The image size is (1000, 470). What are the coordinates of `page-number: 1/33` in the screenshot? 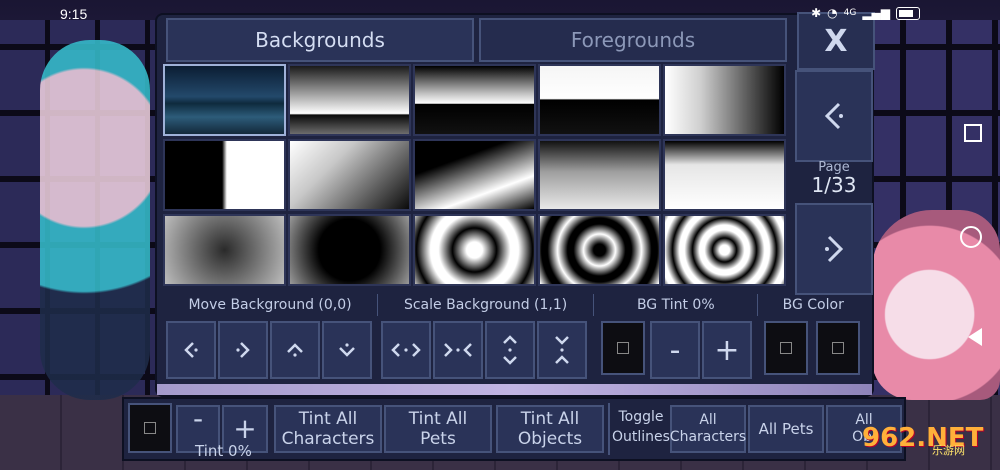 It's located at (834, 185).